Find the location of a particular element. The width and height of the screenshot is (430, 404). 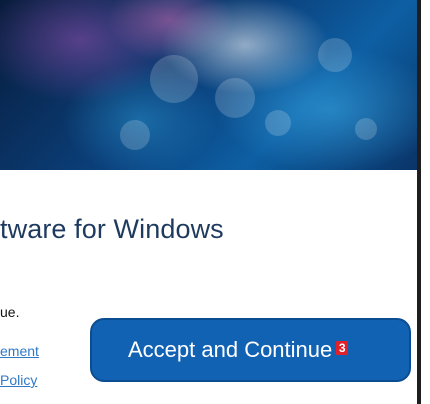

dialog-body-text: ue. is located at coordinates (10, 312).